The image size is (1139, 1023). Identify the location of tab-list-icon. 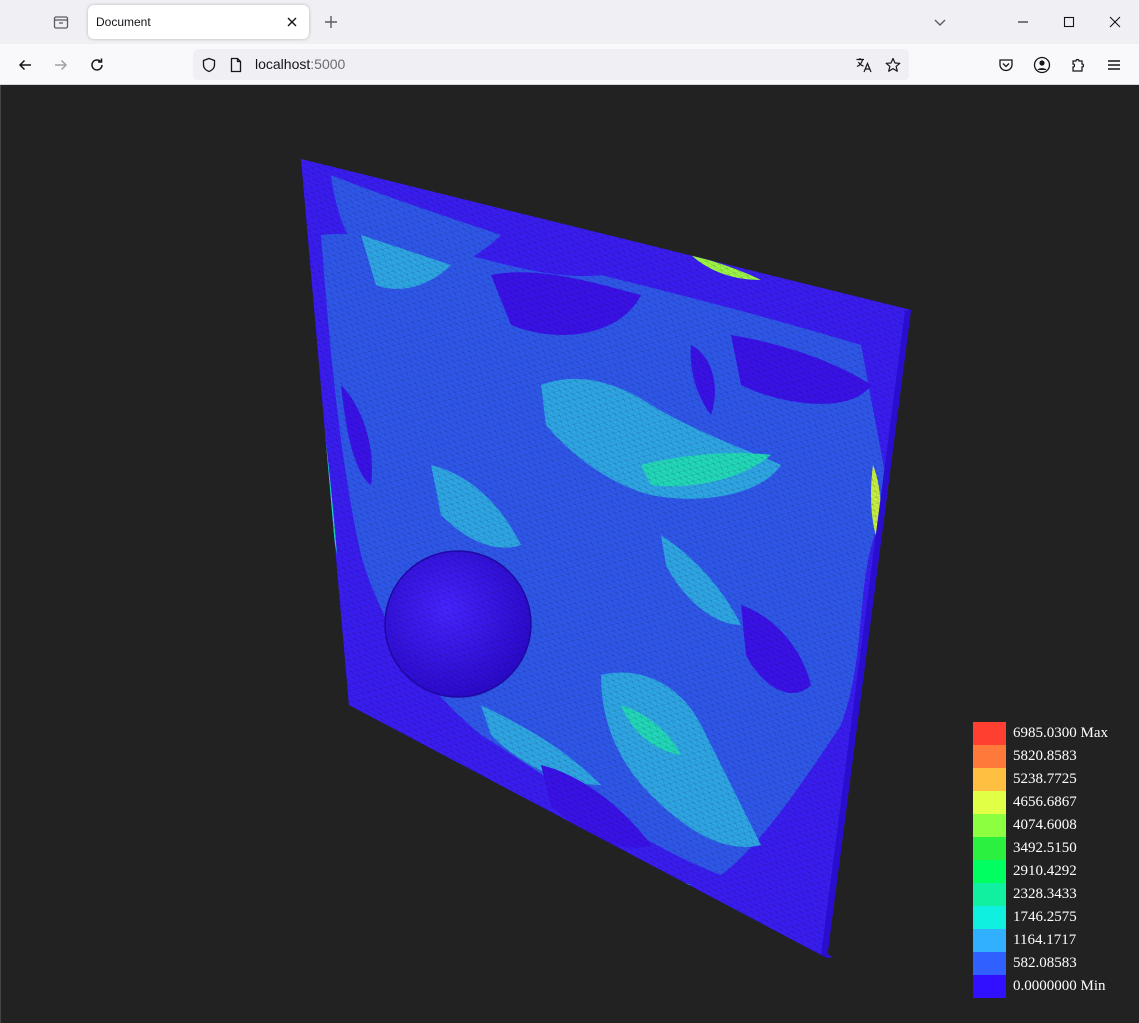
(61, 22).